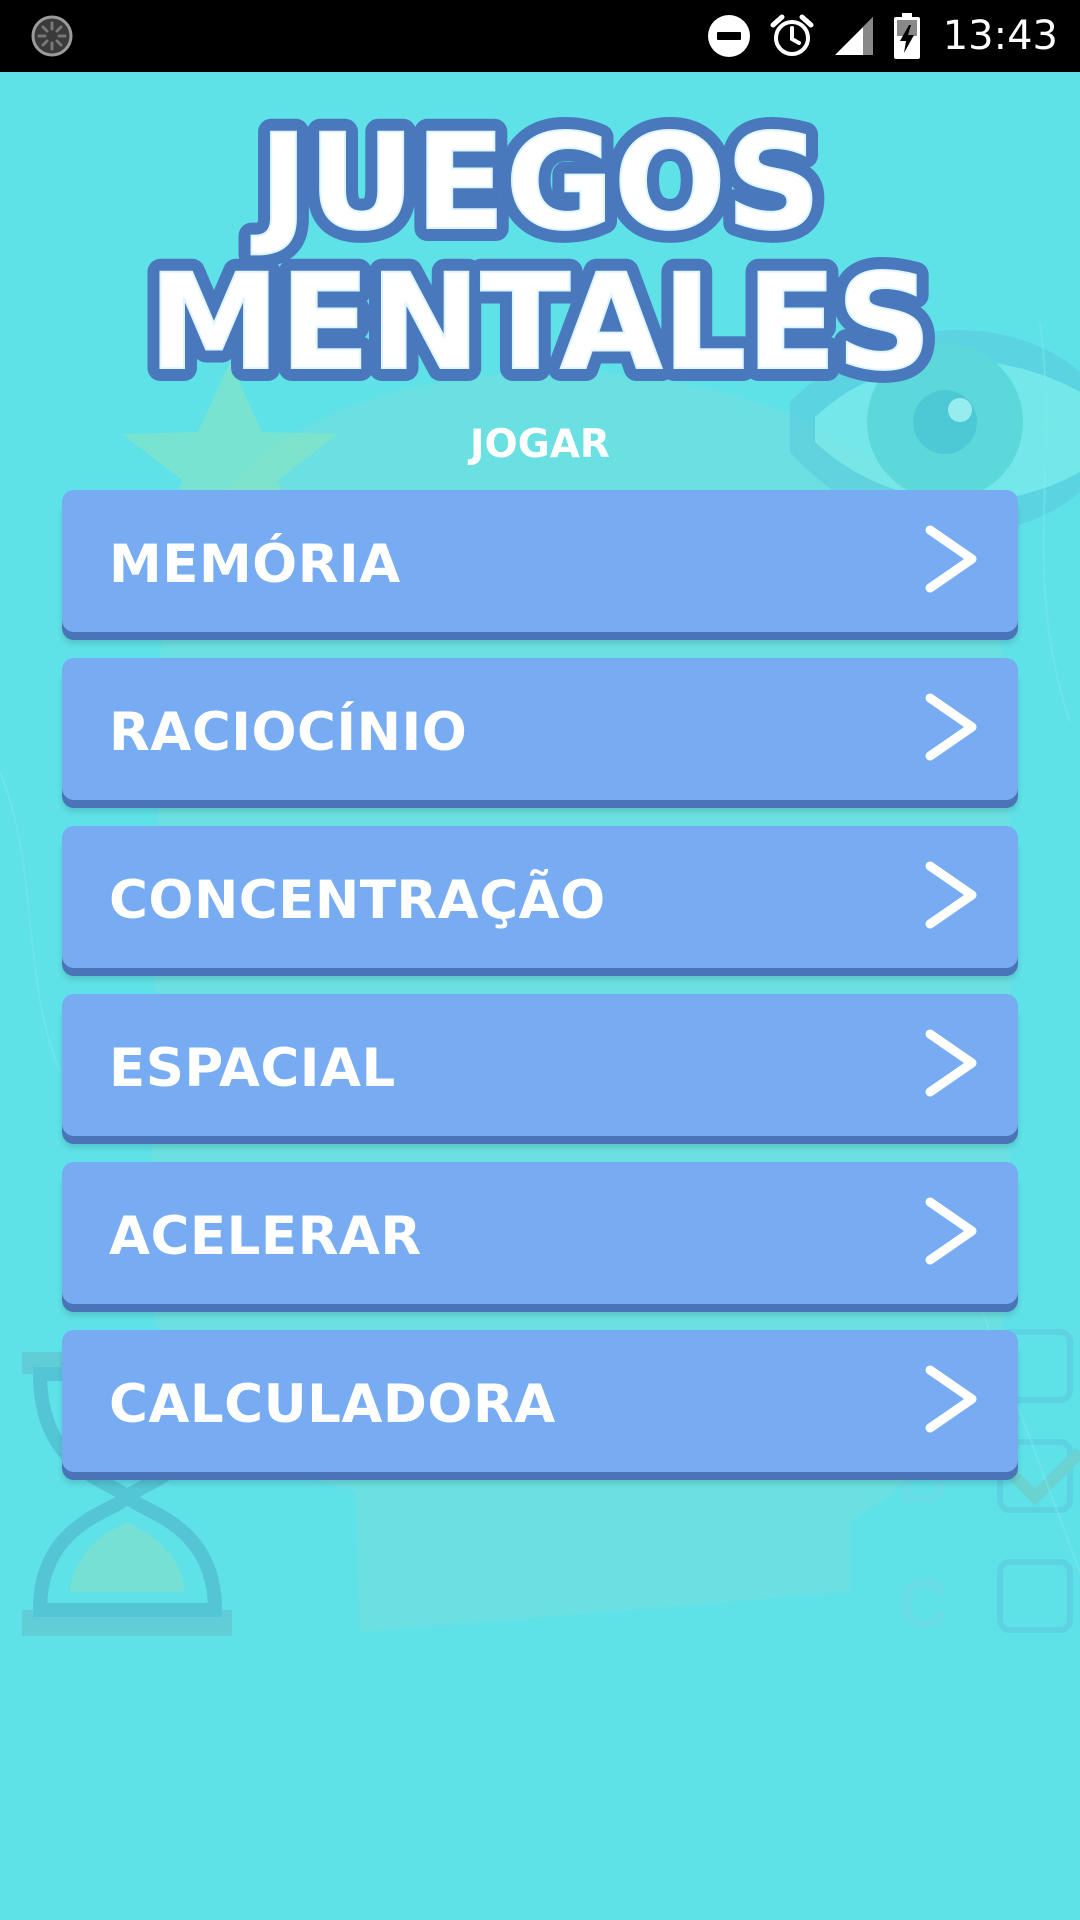 This screenshot has width=1080, height=1920. I want to click on signal-icon, so click(853, 36).